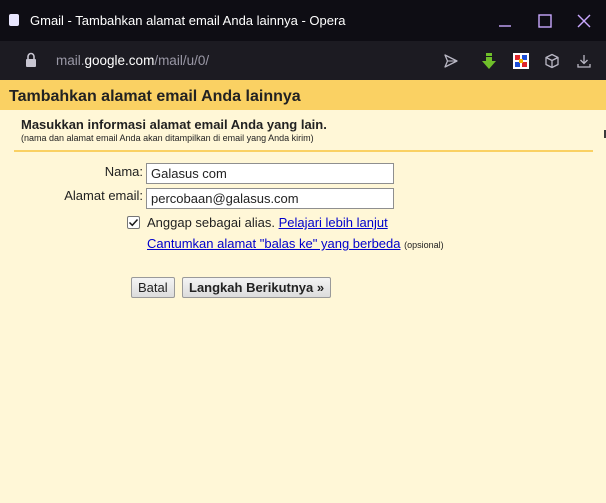 This screenshot has width=606, height=503. I want to click on email-input, so click(270, 198).